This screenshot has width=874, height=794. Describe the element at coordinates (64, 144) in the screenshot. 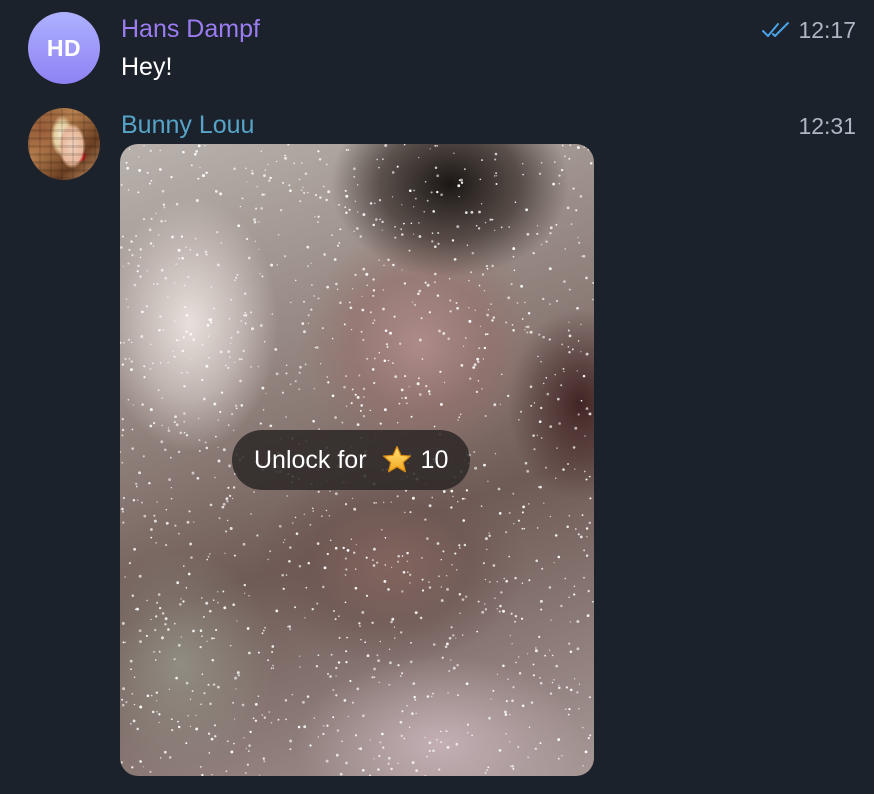

I see `avatar-bunny` at that location.